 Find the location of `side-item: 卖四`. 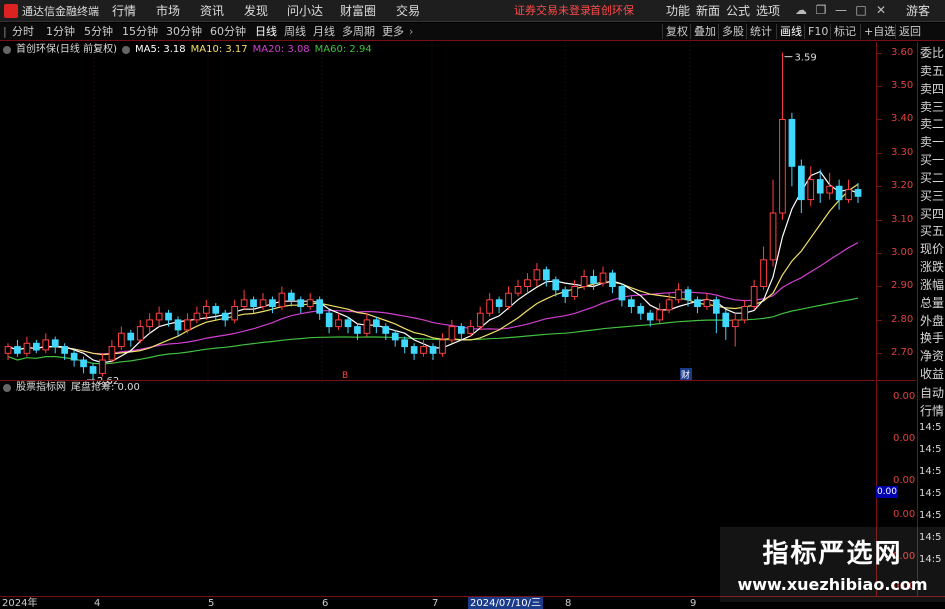

side-item: 卖四 is located at coordinates (932, 88).